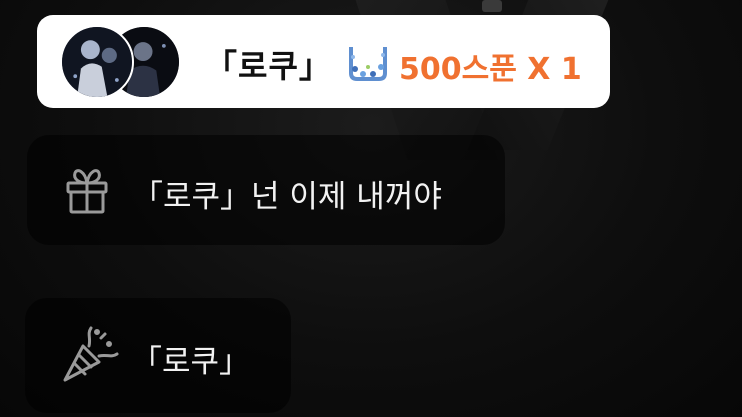 The height and width of the screenshot is (417, 742). I want to click on gift-amount: 500스푼 X 1, so click(490, 69).